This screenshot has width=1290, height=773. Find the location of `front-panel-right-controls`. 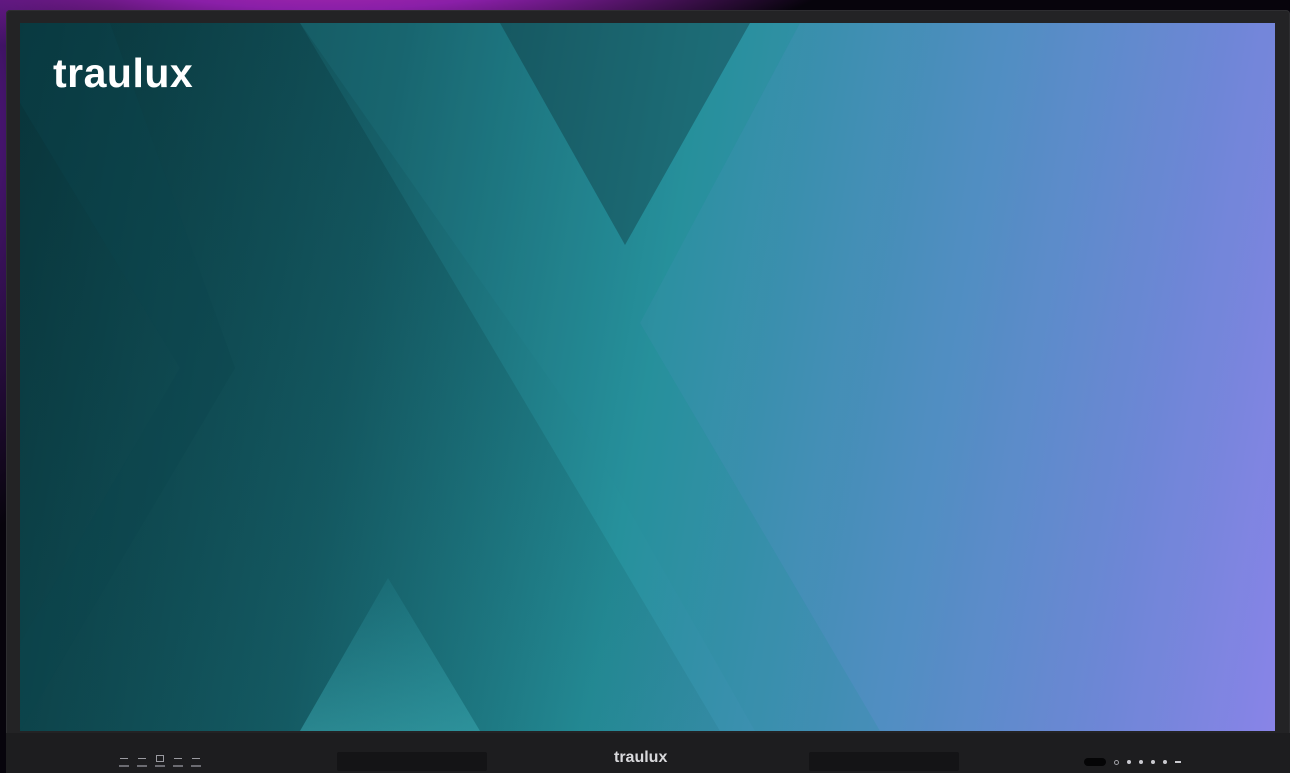

front-panel-right-controls is located at coordinates (1132, 762).